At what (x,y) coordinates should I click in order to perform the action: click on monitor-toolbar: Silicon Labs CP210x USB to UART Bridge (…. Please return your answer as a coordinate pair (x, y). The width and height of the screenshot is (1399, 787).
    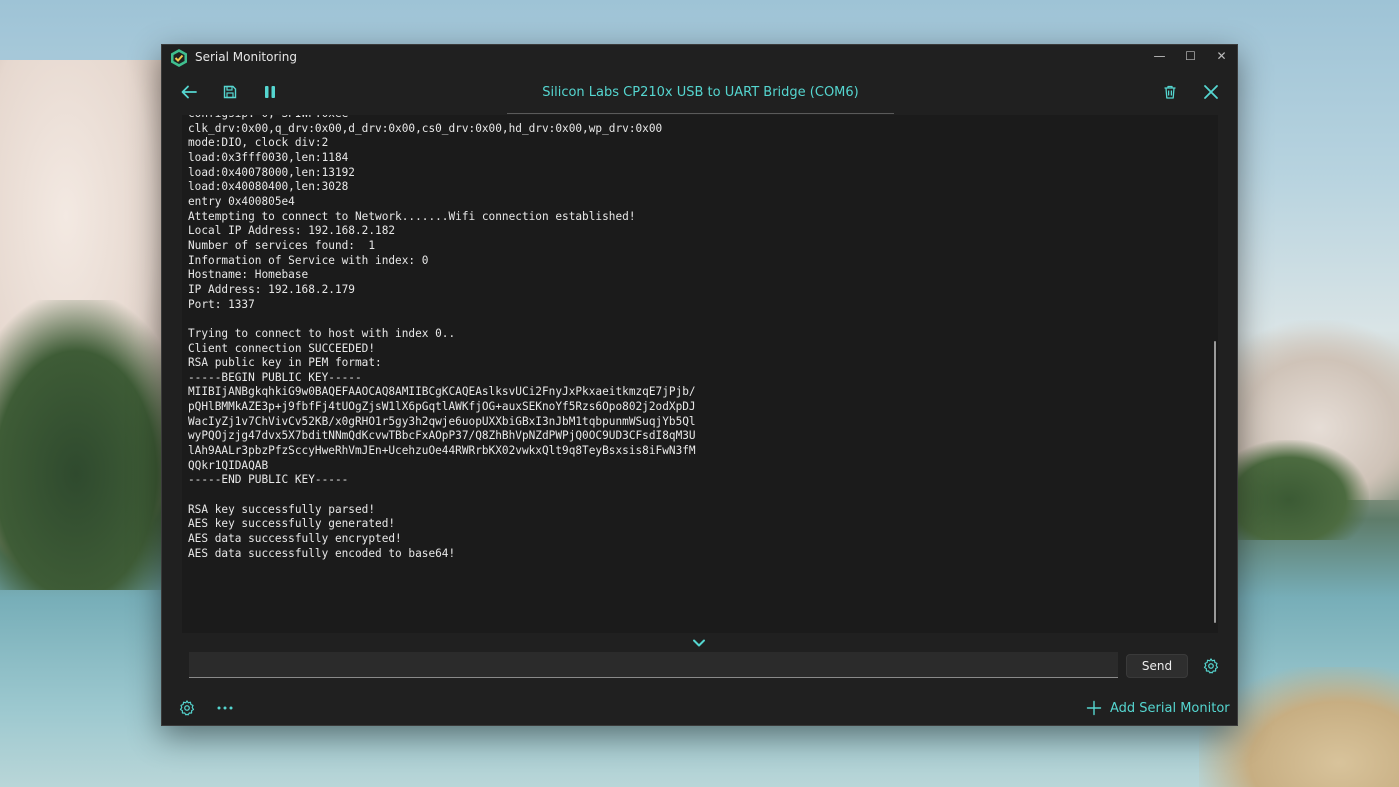
    Looking at the image, I should click on (699, 93).